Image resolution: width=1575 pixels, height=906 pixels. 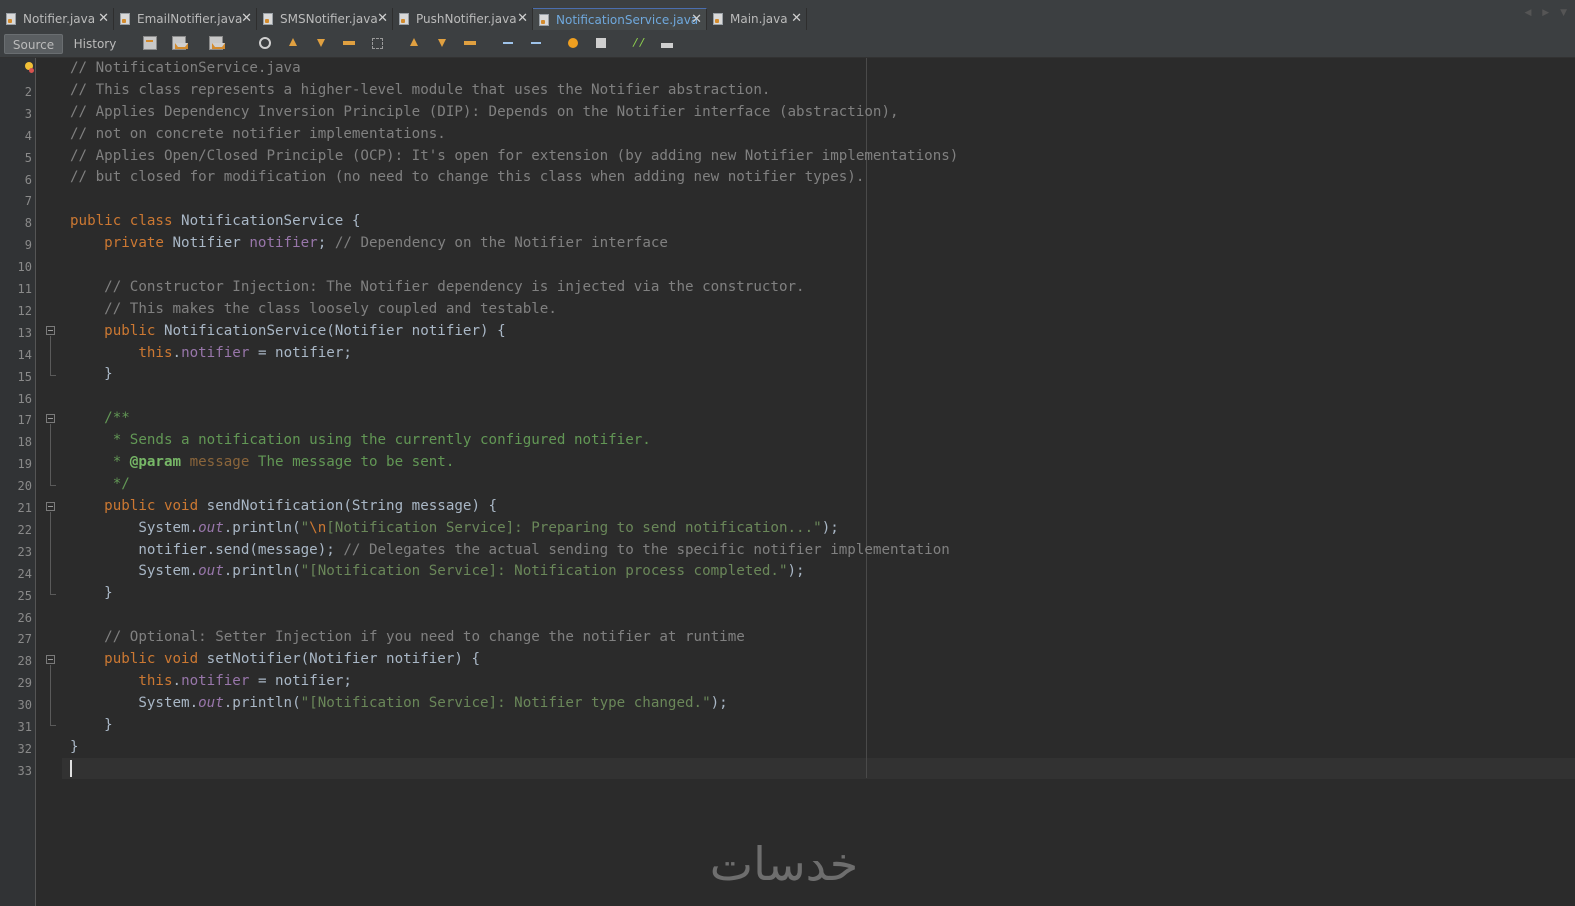 I want to click on toggle-highlight-icon, so click(x=349, y=43).